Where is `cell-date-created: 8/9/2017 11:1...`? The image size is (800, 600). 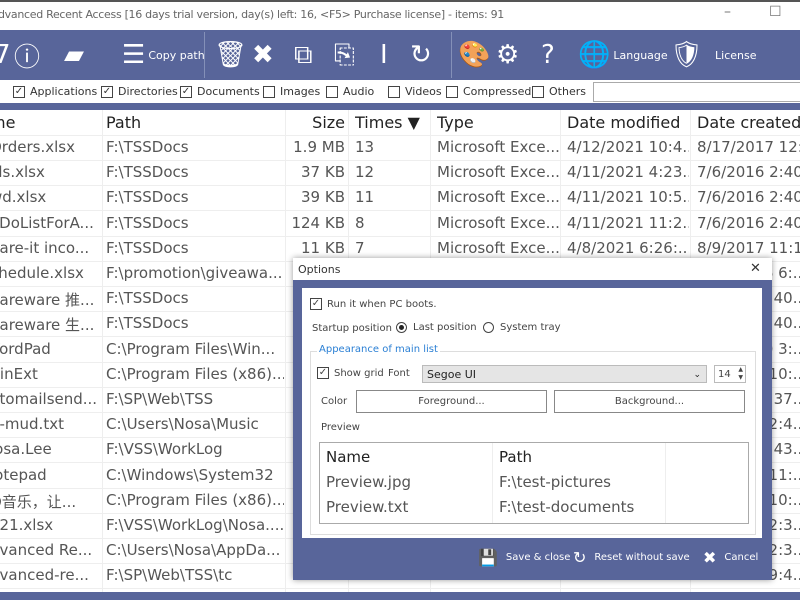
cell-date-created: 8/9/2017 11:1... is located at coordinates (748, 247).